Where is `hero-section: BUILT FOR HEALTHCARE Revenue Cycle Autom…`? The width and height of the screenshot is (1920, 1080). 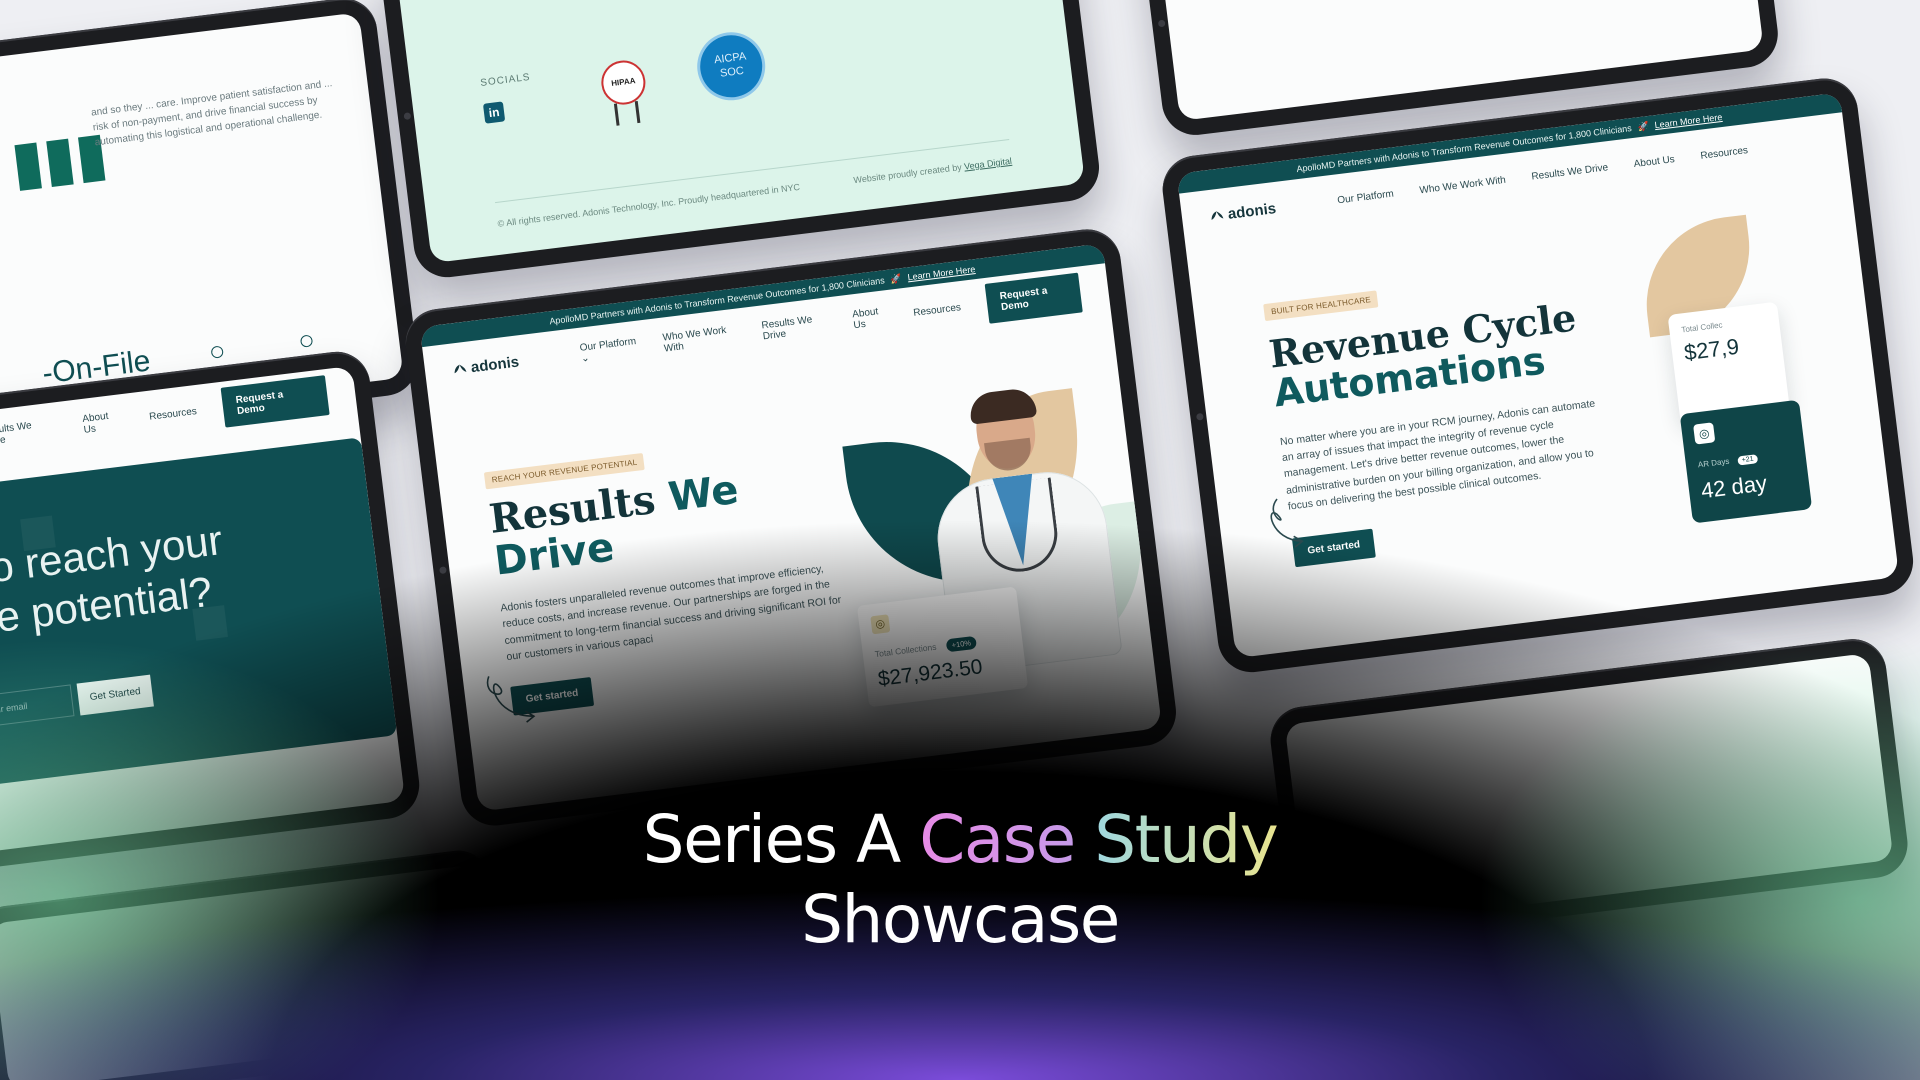 hero-section: BUILT FOR HEALTHCARE Revenue Cycle Autom… is located at coordinates (1443, 415).